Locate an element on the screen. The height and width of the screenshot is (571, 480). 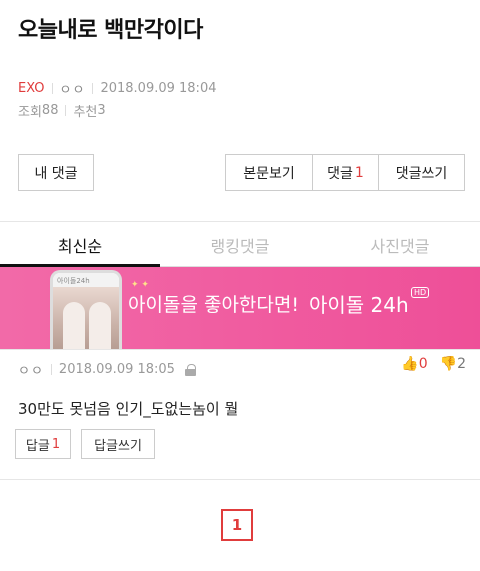
likes-count: 3 is located at coordinates (101, 110).